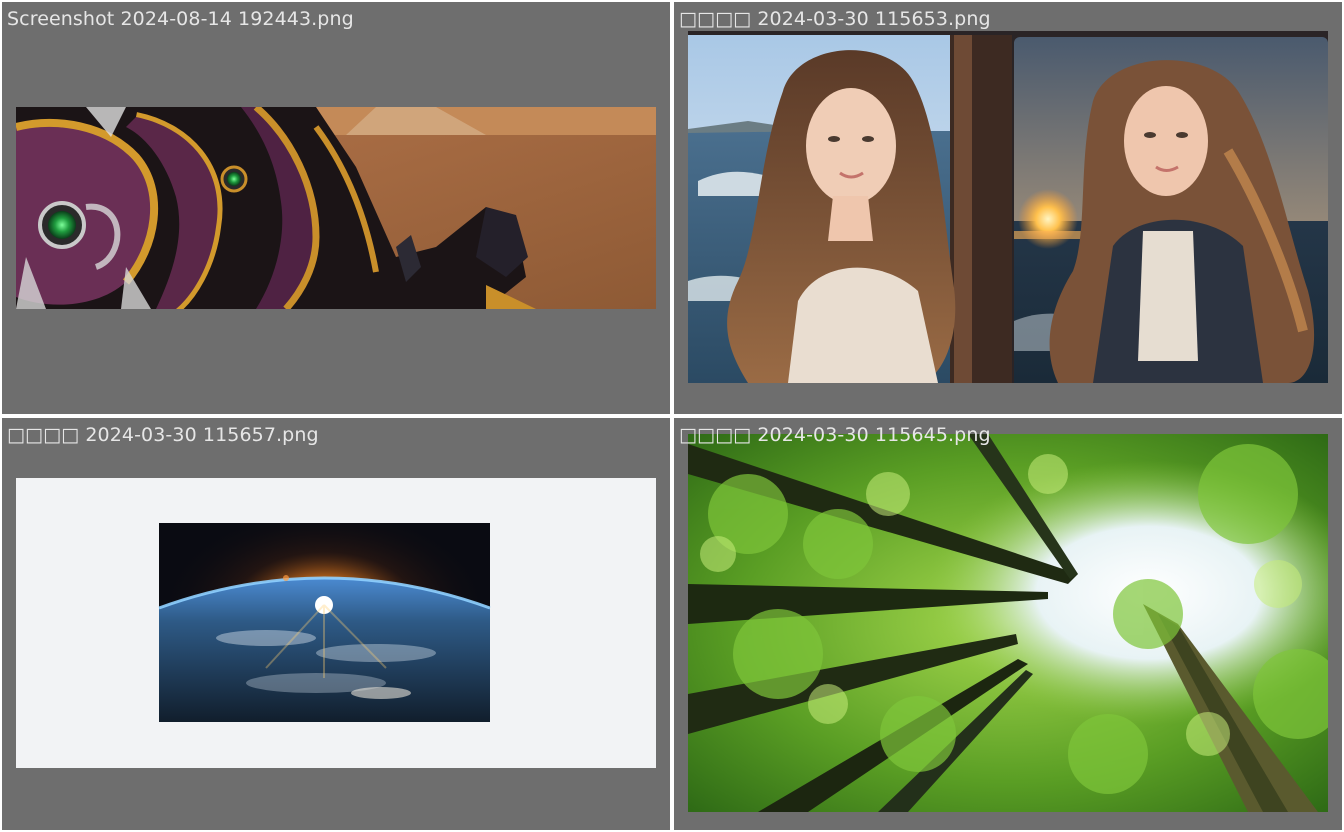 This screenshot has width=1344, height=832. I want to click on game-character-armor-image, so click(336, 208).